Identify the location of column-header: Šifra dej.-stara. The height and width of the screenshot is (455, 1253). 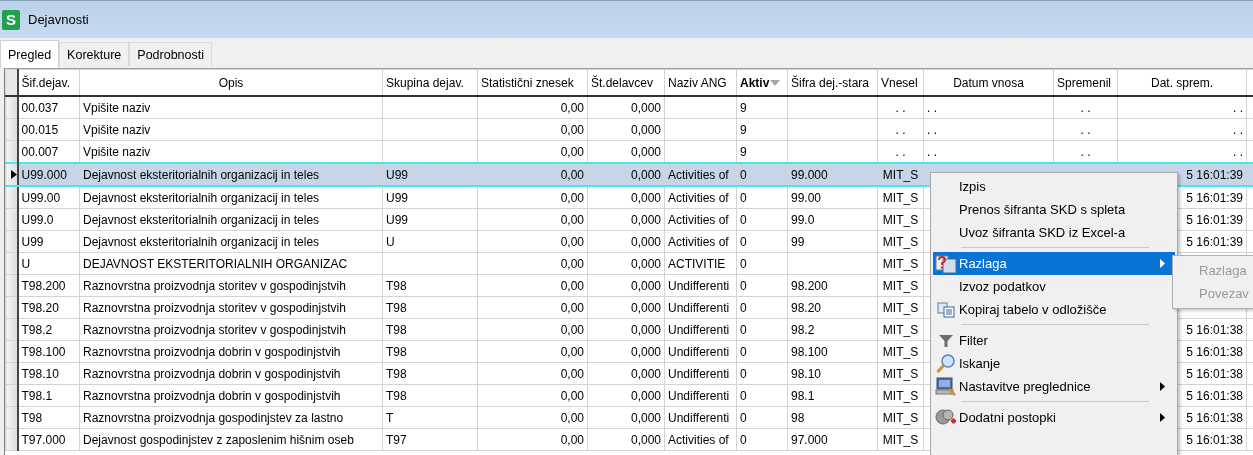
(832, 82).